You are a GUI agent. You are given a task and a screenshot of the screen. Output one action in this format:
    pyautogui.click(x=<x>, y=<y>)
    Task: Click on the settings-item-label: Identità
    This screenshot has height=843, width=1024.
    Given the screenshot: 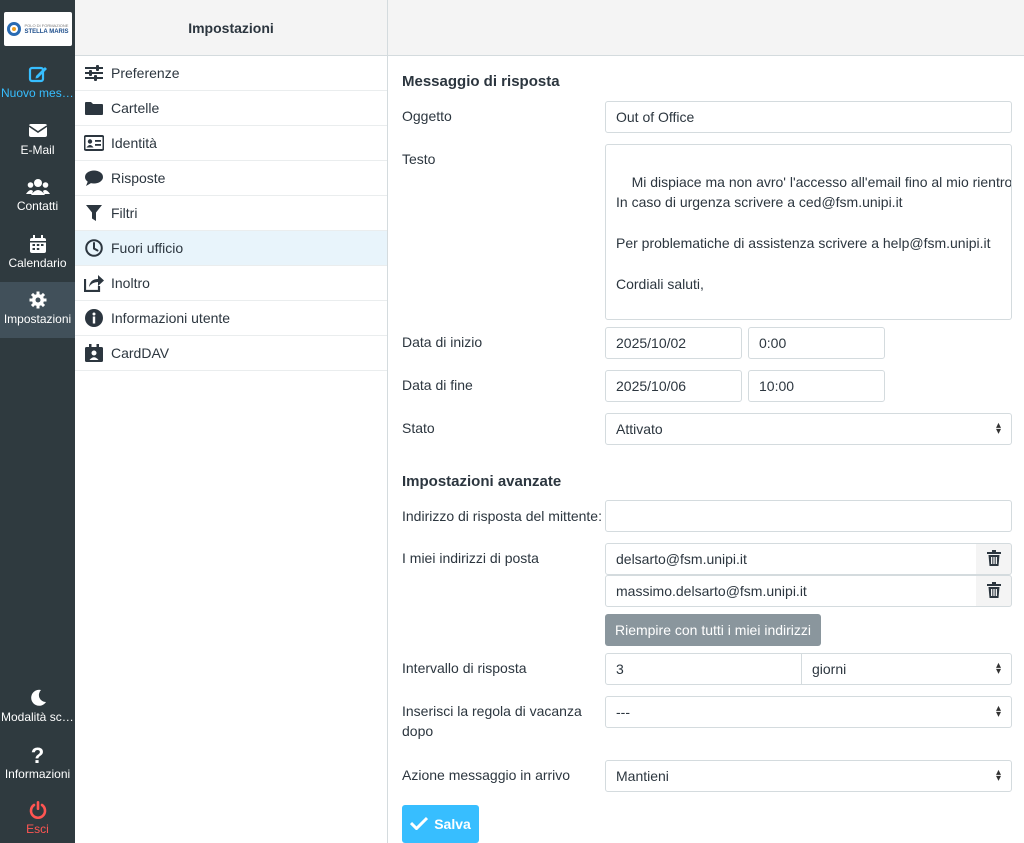 What is the action you would take?
    pyautogui.click(x=134, y=143)
    